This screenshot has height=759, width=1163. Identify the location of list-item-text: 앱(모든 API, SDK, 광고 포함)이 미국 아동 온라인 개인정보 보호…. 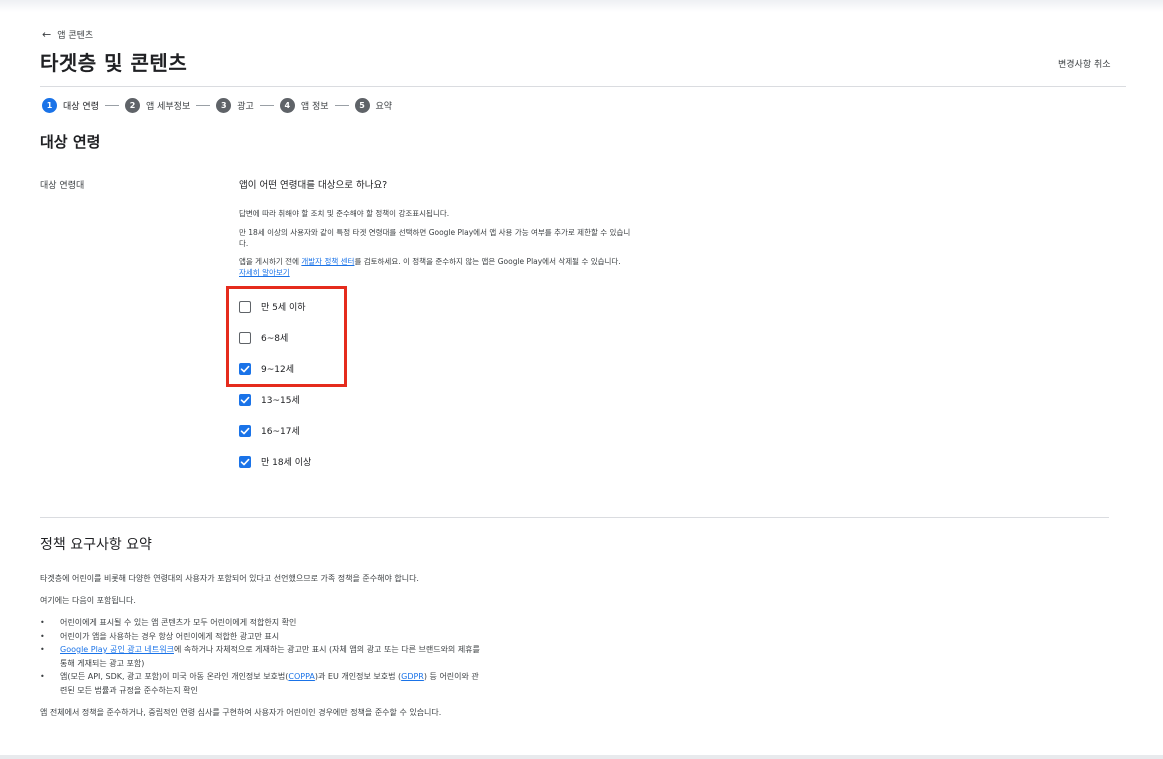
(174, 676).